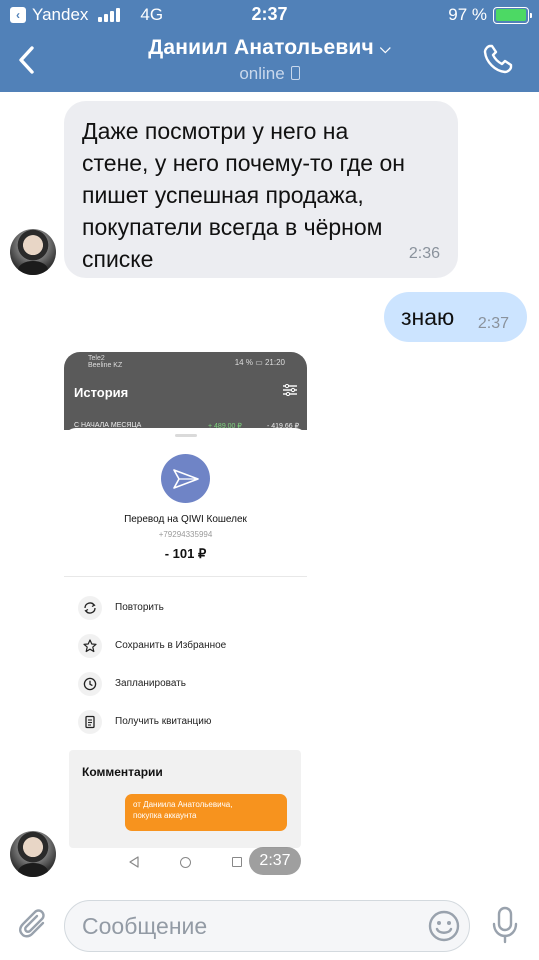 This screenshot has width=539, height=960. I want to click on message-line: стене, у него почему-то где он, so click(243, 163).